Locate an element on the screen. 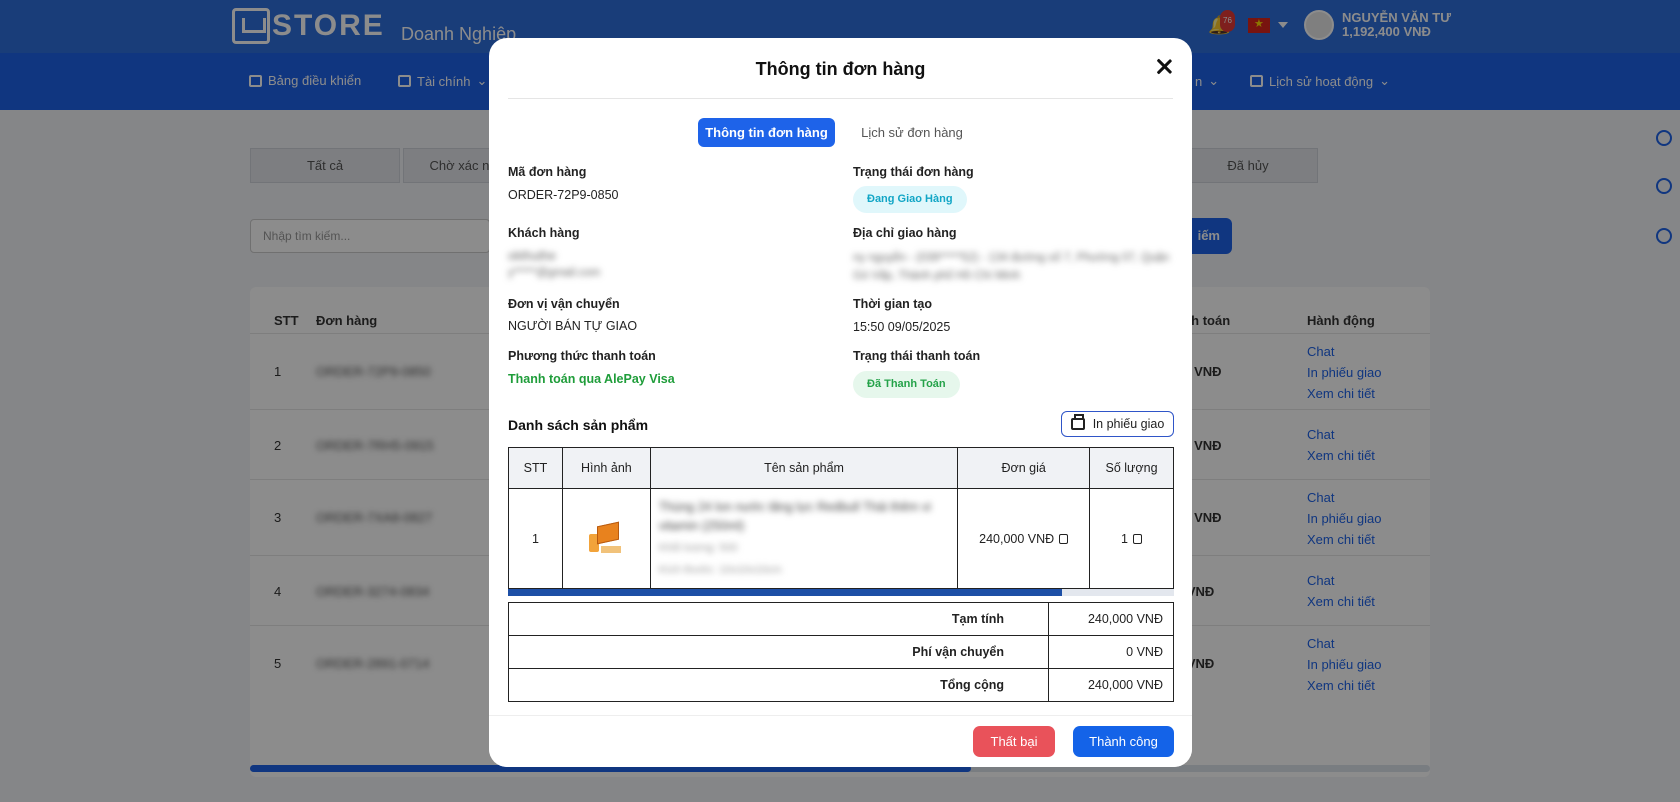 The width and height of the screenshot is (1680, 802). product-weight: Khối lượng: 500 is located at coordinates (698, 547).